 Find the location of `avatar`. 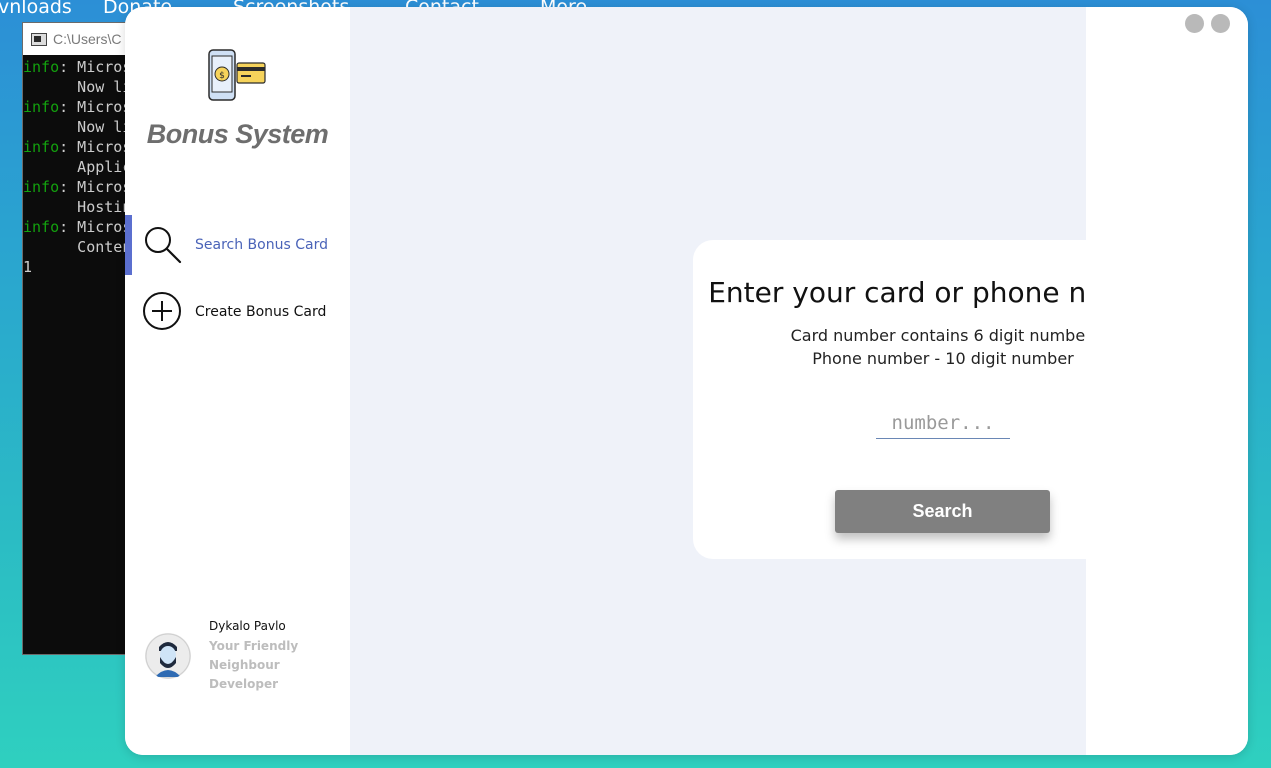

avatar is located at coordinates (168, 656).